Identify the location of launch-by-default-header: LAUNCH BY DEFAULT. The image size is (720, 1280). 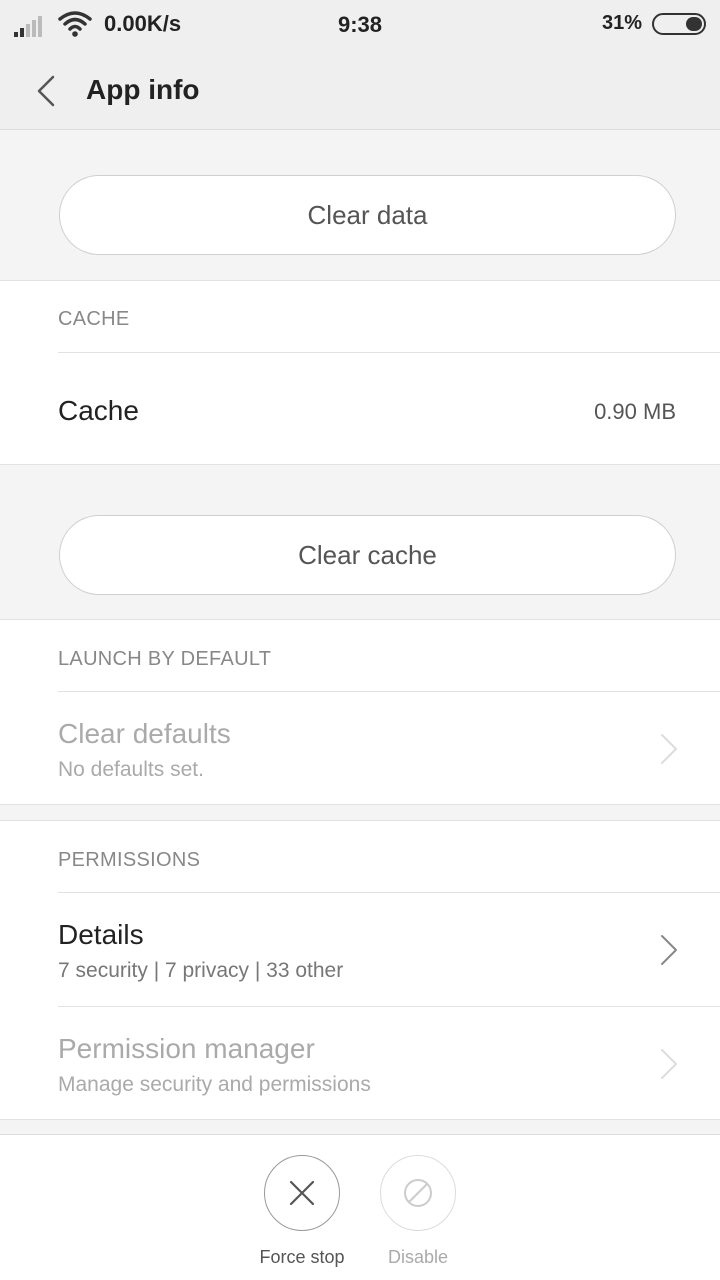
(165, 659).